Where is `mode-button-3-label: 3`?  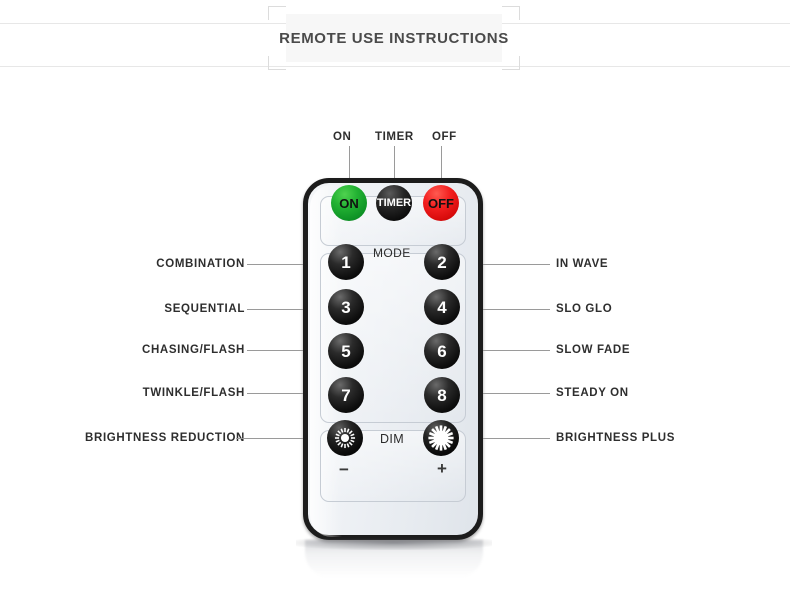 mode-button-3-label: 3 is located at coordinates (346, 307).